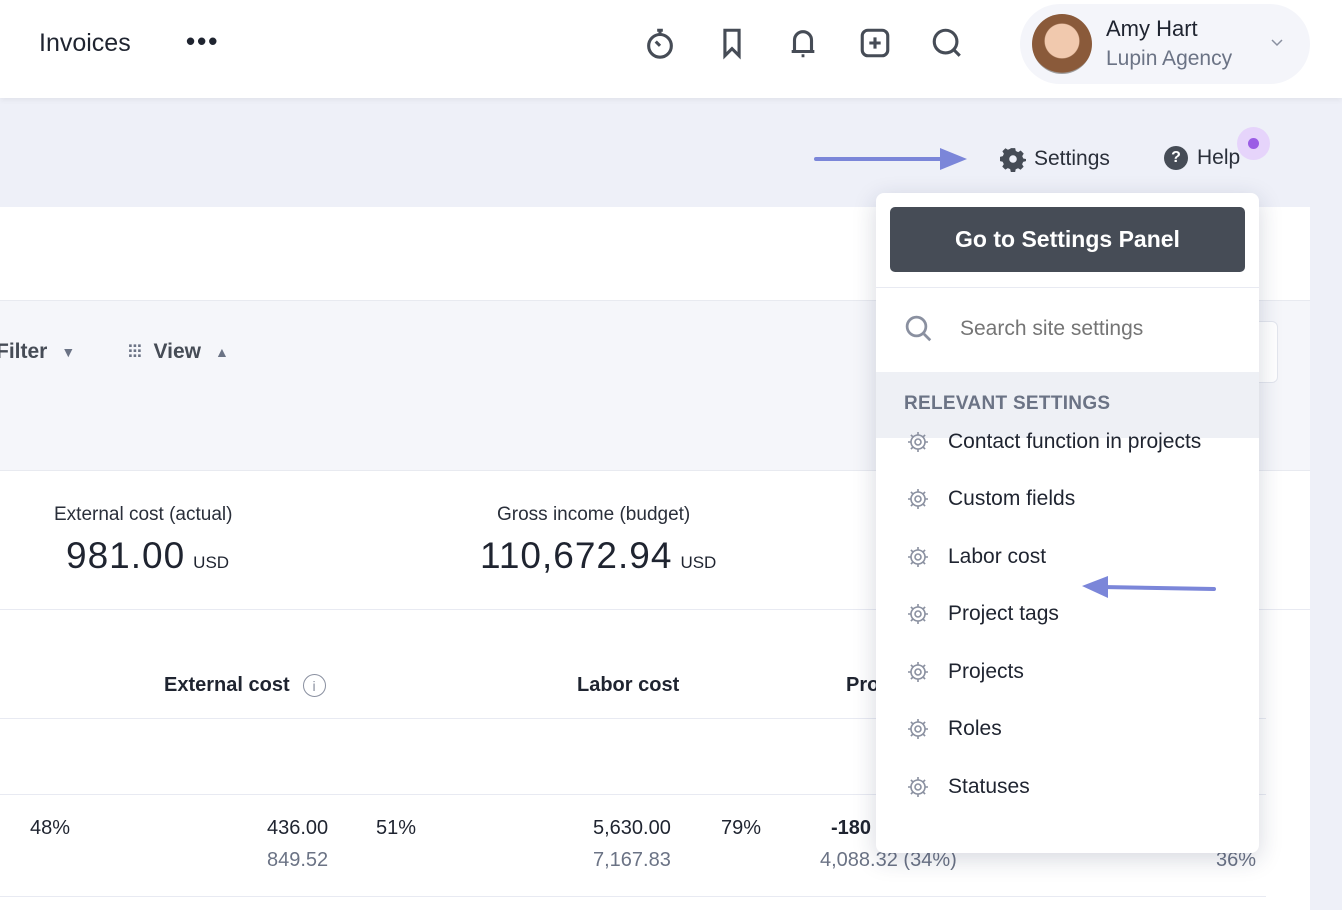  I want to click on column-header-external-cost: External cost i, so click(245, 685).